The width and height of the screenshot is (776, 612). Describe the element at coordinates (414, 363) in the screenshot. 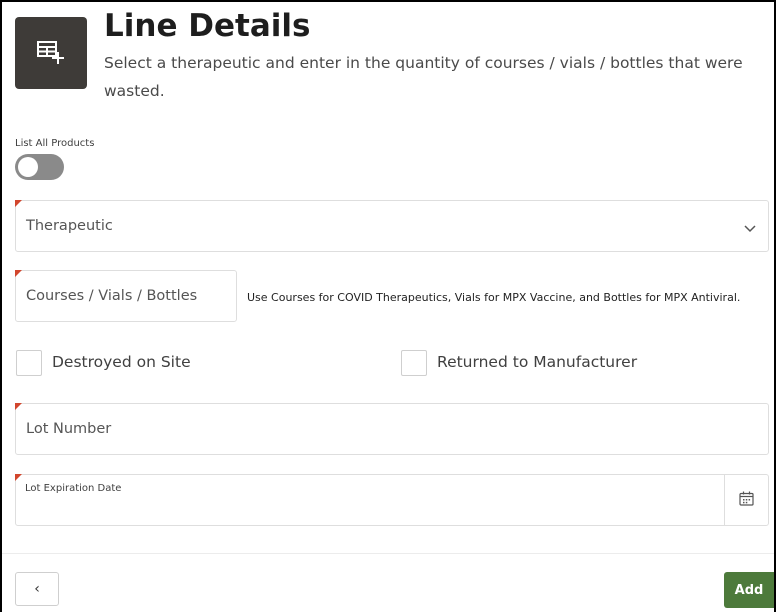

I see `returned-to-manufacturer-checkbox` at that location.